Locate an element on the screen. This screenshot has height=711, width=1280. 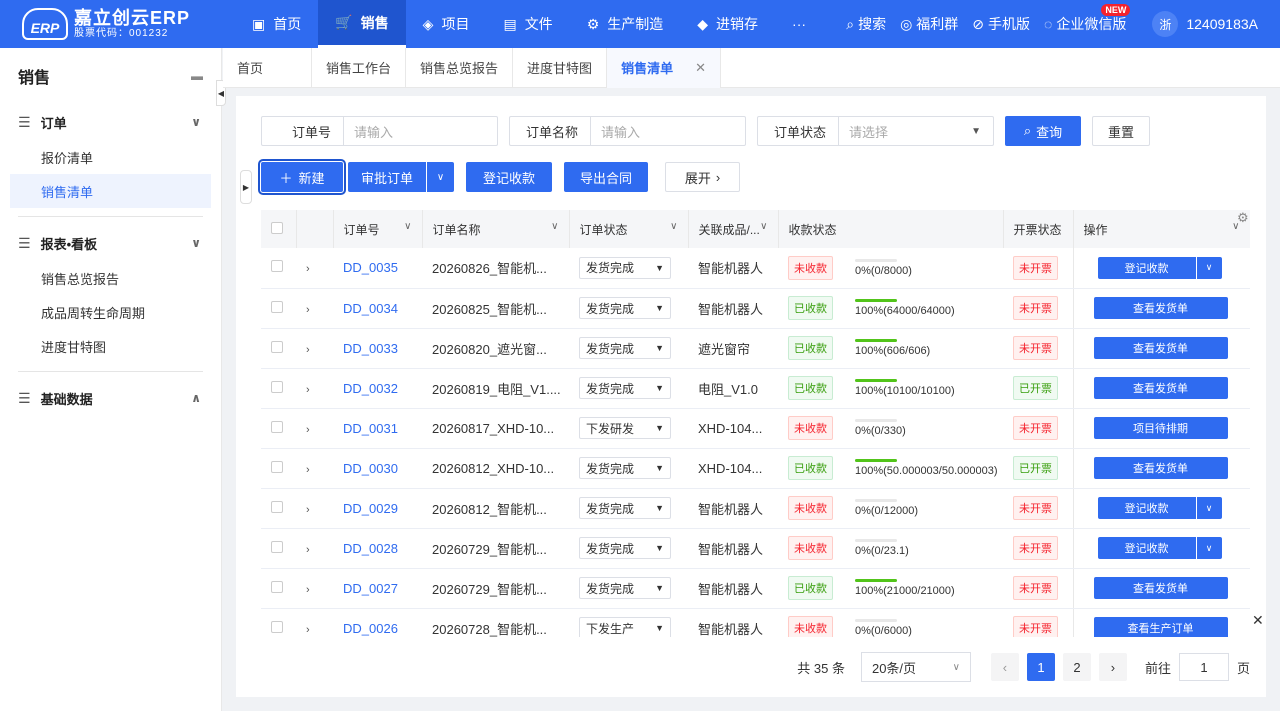
order-status-select: 下发研发 ▼ is located at coordinates (625, 428).